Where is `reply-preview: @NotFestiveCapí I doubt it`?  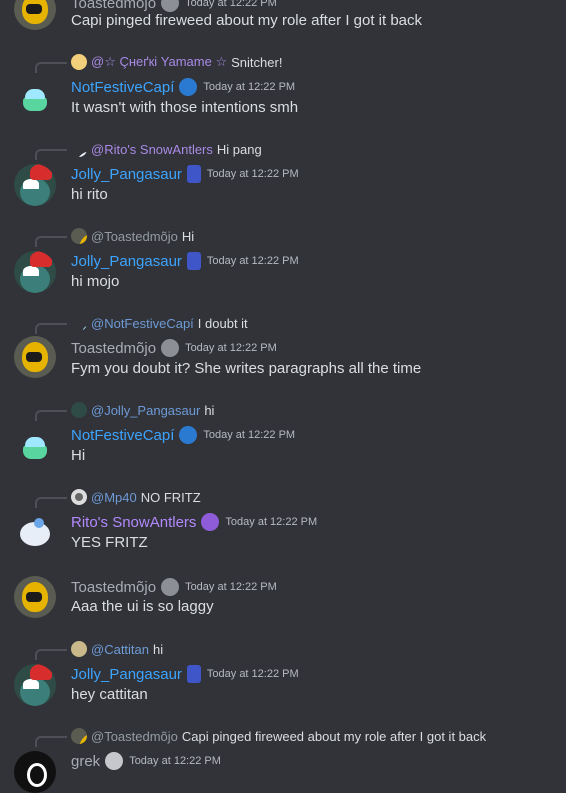
reply-preview: @NotFestiveCapí I doubt it is located at coordinates (159, 323).